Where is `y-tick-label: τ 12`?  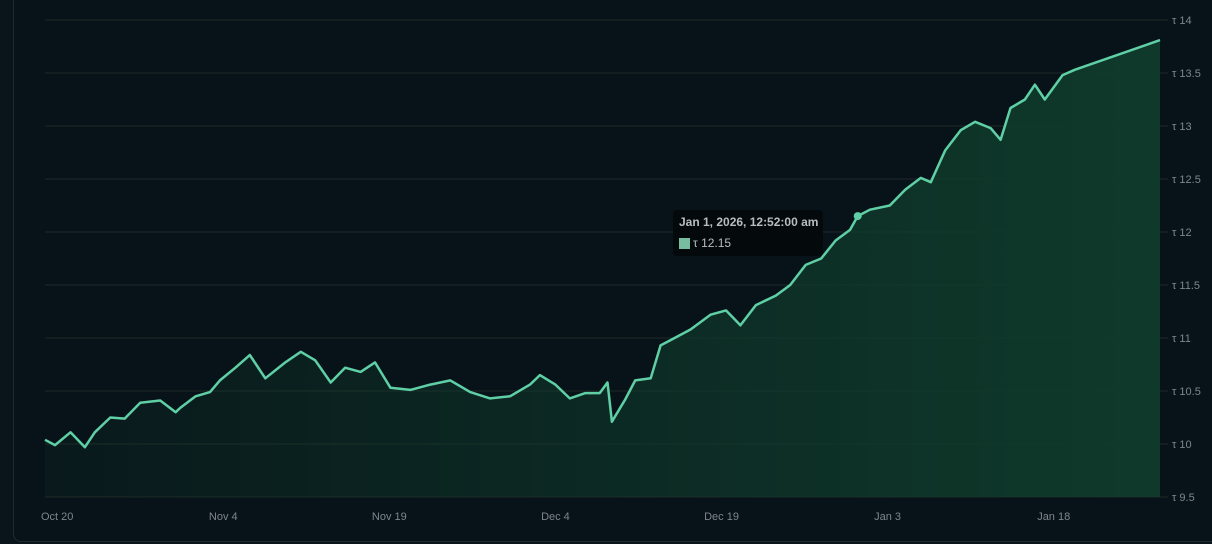 y-tick-label: τ 12 is located at coordinates (1182, 233).